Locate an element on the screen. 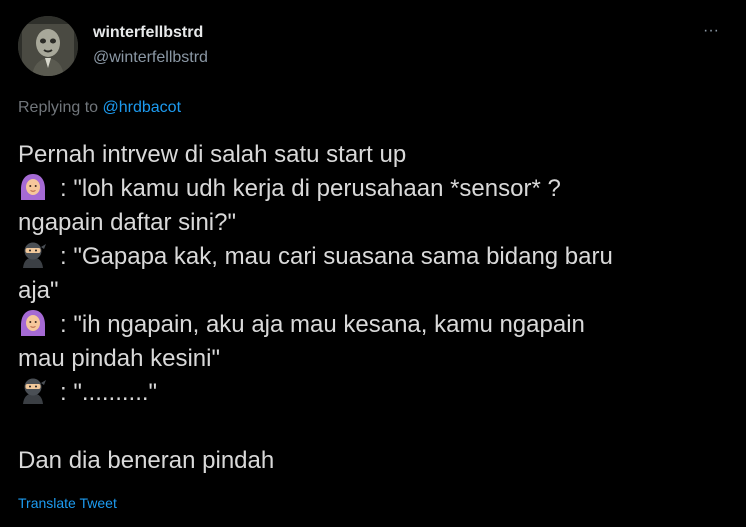 The image size is (746, 527). tweet-line-text: : ".........." is located at coordinates (109, 392).